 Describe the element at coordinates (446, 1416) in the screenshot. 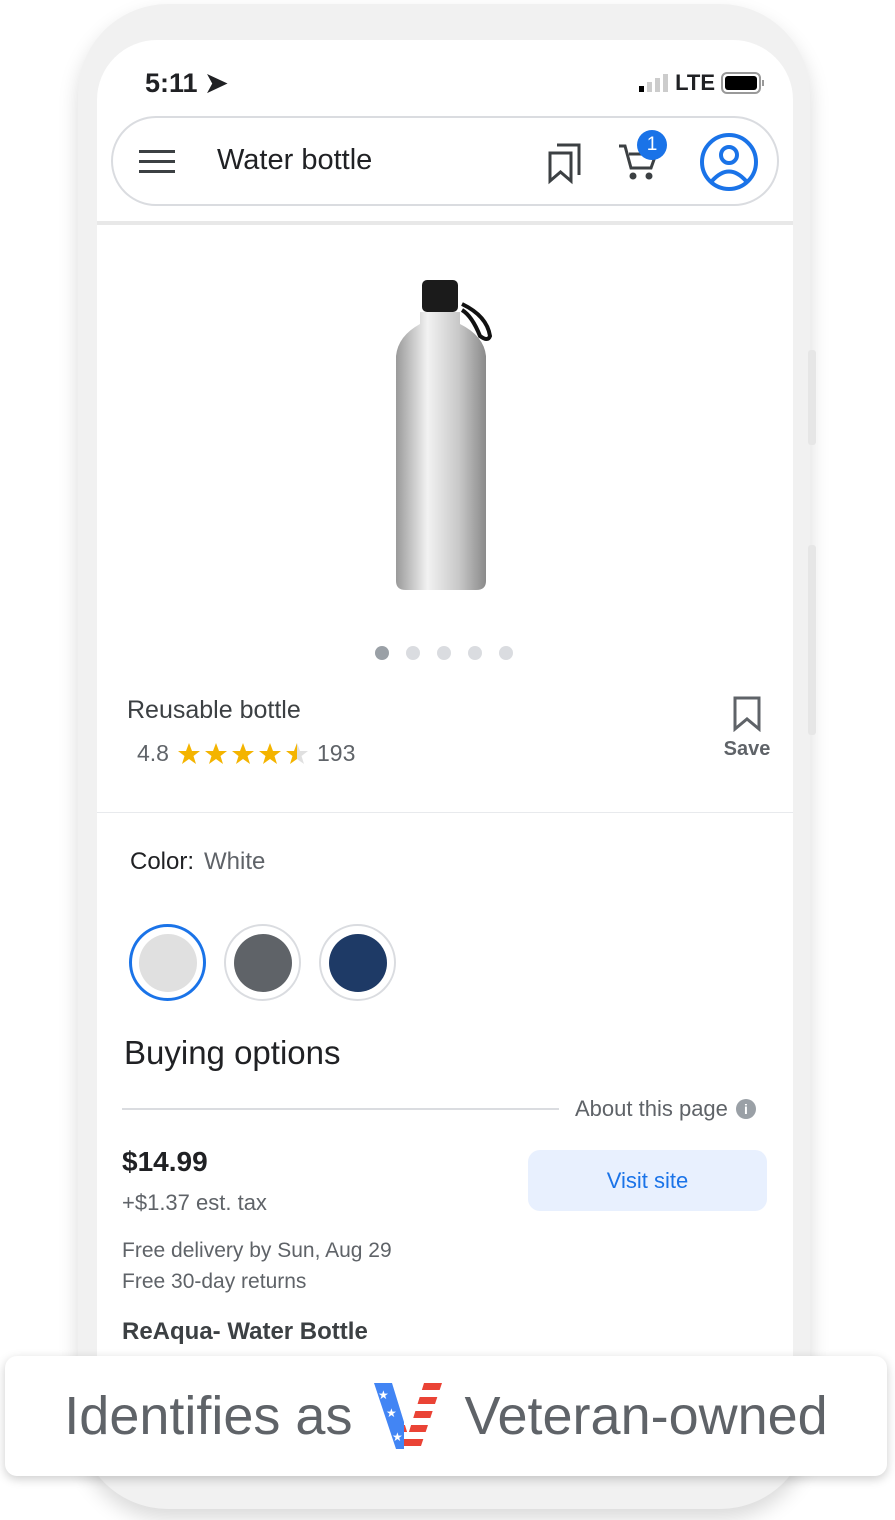

I see `veteran-owned-banner: Identifies as ★ ★ ★ Veteran-owned` at that location.